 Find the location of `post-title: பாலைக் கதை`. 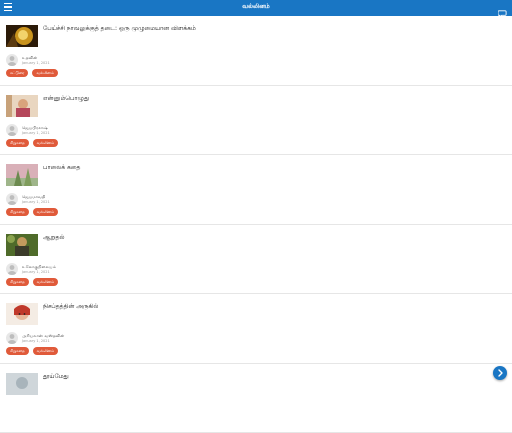

post-title: பாலைக் கதை is located at coordinates (61, 168).